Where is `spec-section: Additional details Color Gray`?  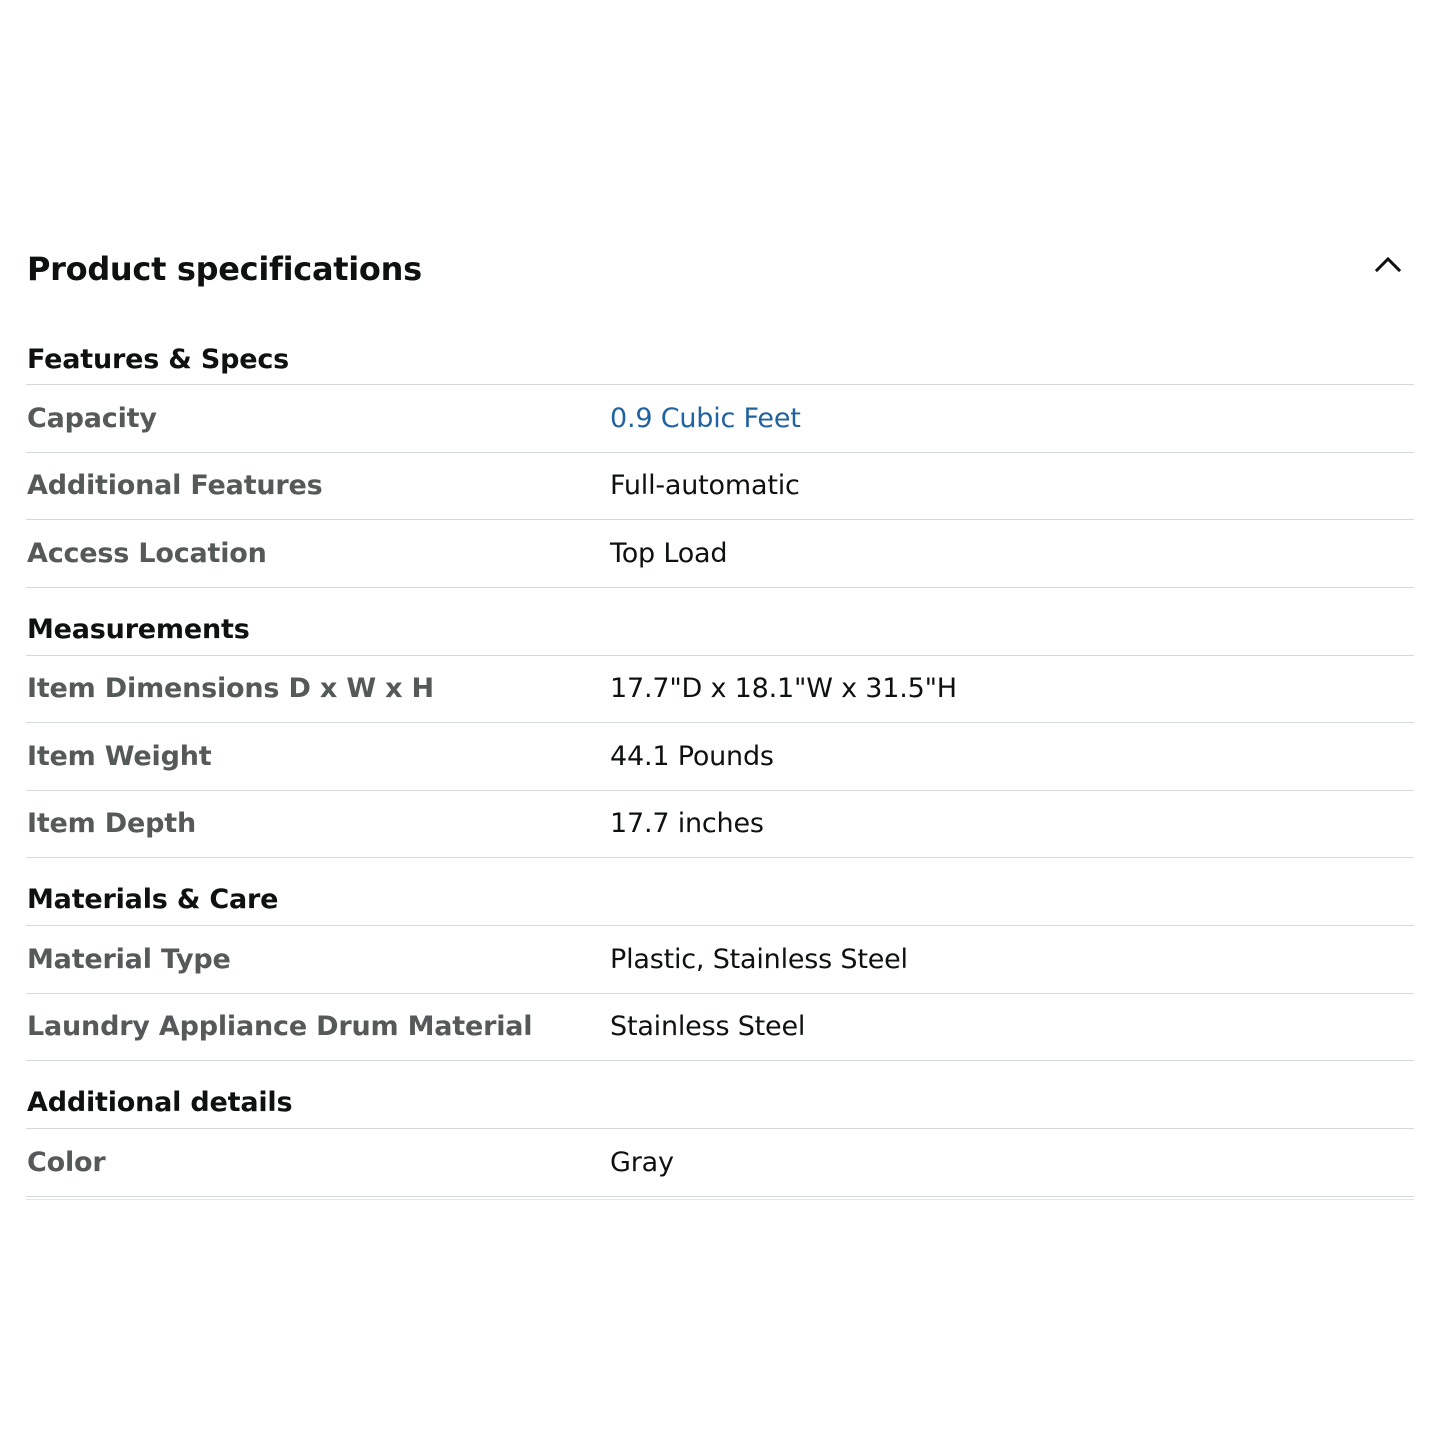 spec-section: Additional details Color Gray is located at coordinates (720, 1129).